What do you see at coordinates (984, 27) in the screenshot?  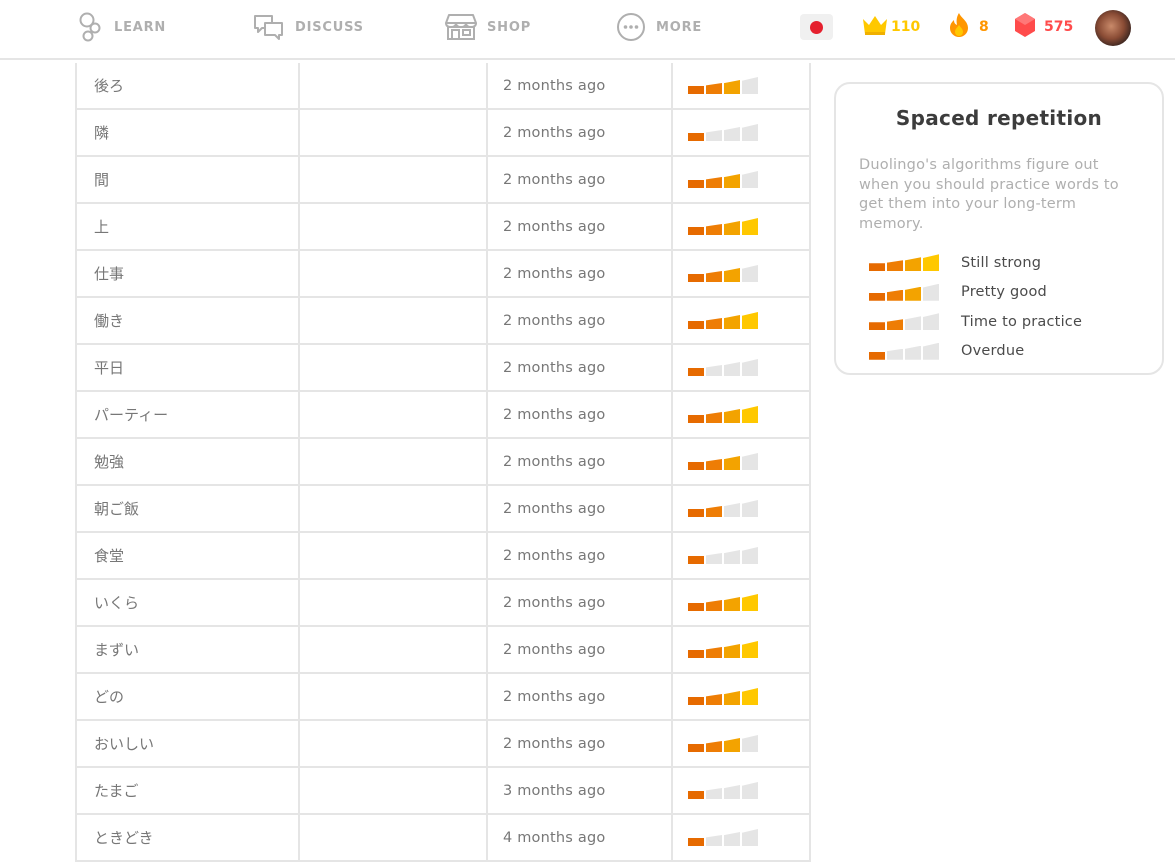 I see `streak-count: 8` at bounding box center [984, 27].